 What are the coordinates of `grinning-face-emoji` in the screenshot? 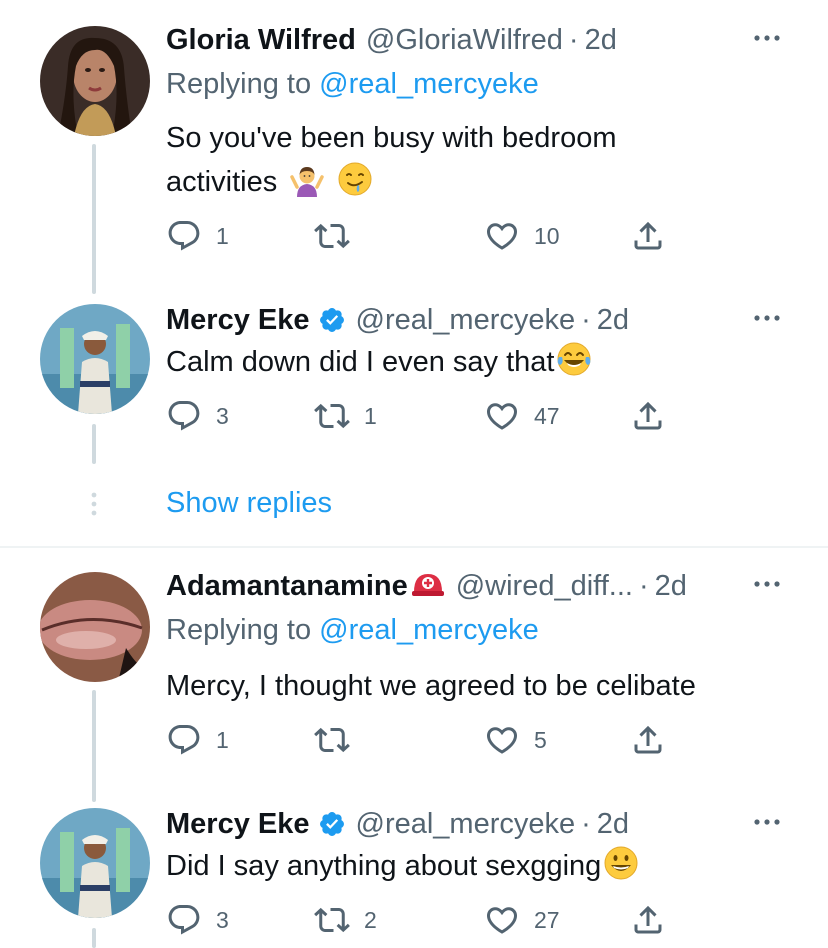 It's located at (621, 863).